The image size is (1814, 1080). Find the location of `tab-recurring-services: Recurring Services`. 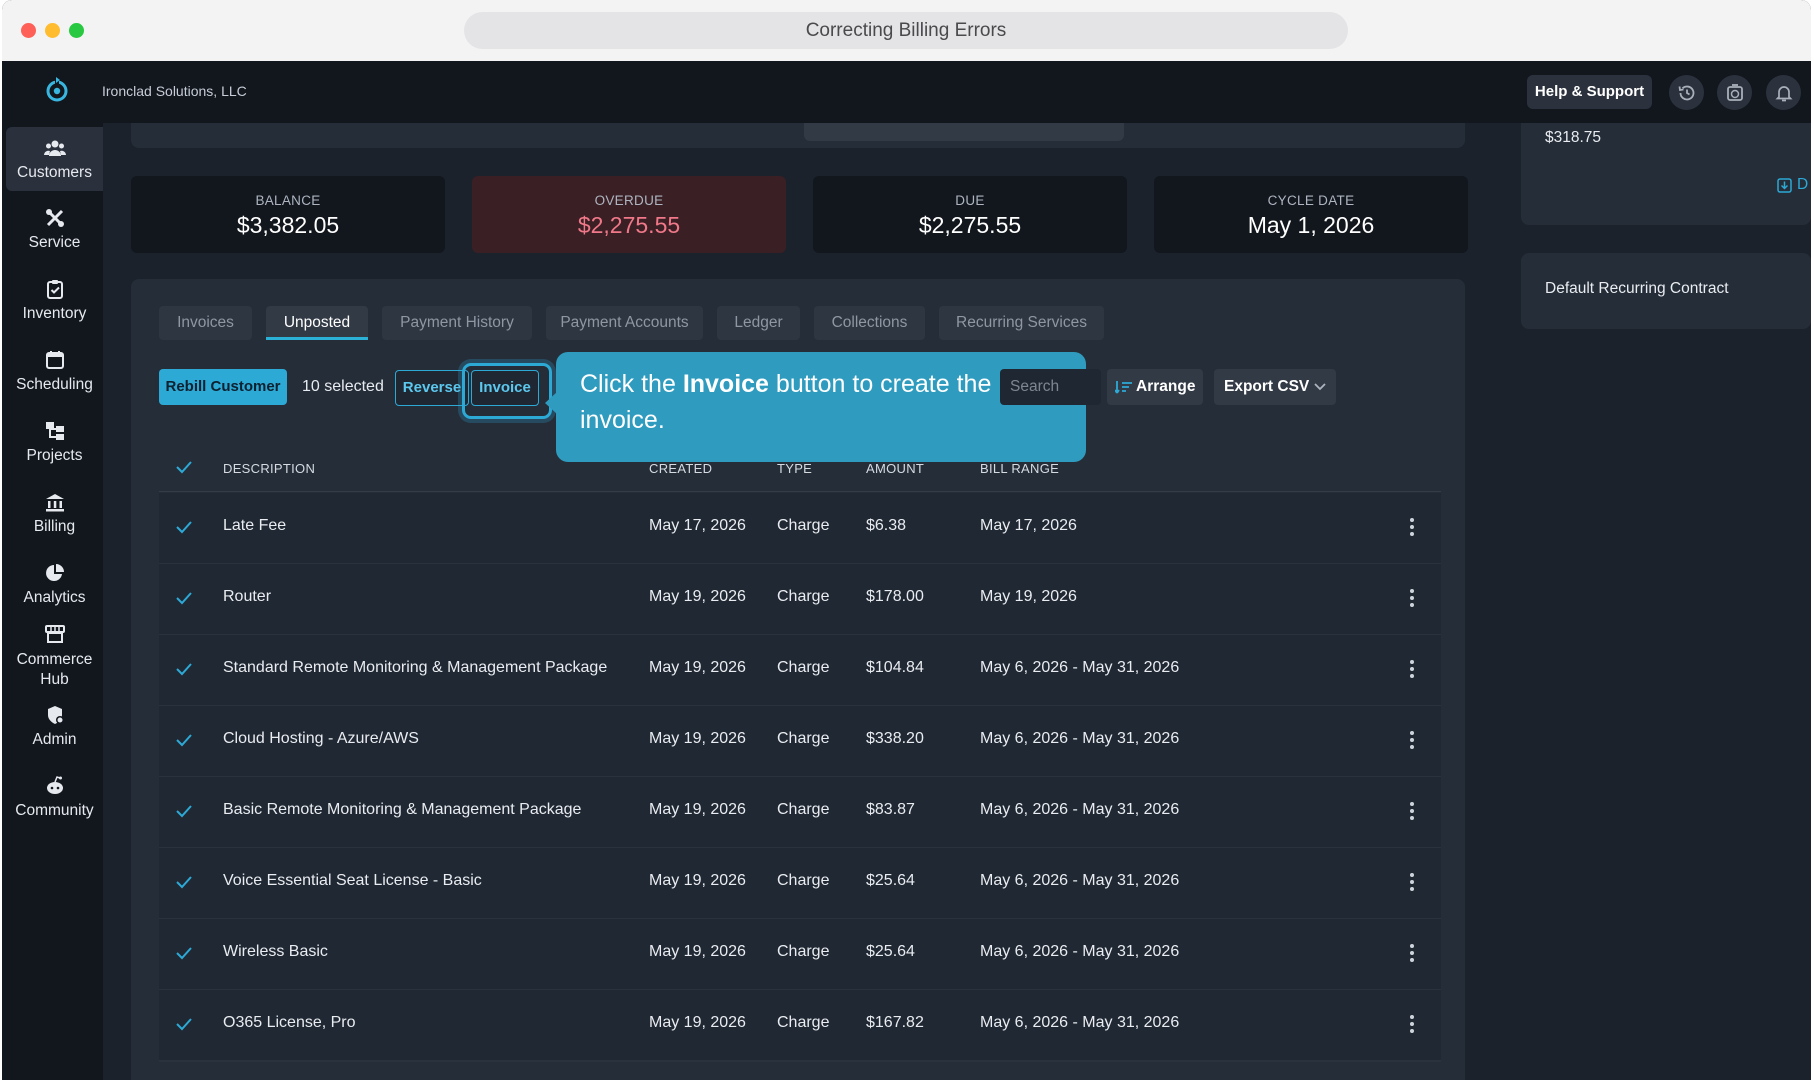

tab-recurring-services: Recurring Services is located at coordinates (1021, 323).